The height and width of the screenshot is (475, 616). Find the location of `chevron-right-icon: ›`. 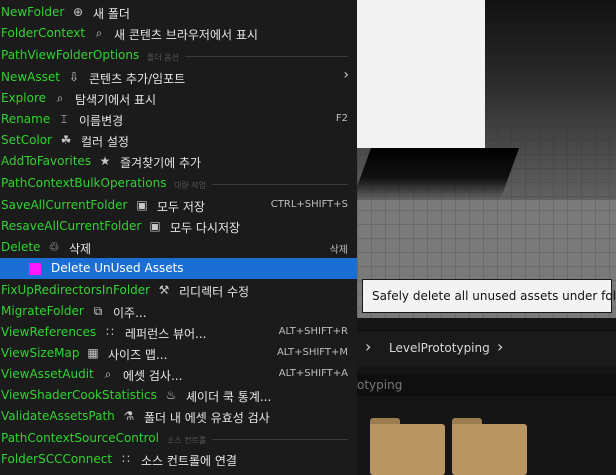

chevron-right-icon: › is located at coordinates (346, 75).